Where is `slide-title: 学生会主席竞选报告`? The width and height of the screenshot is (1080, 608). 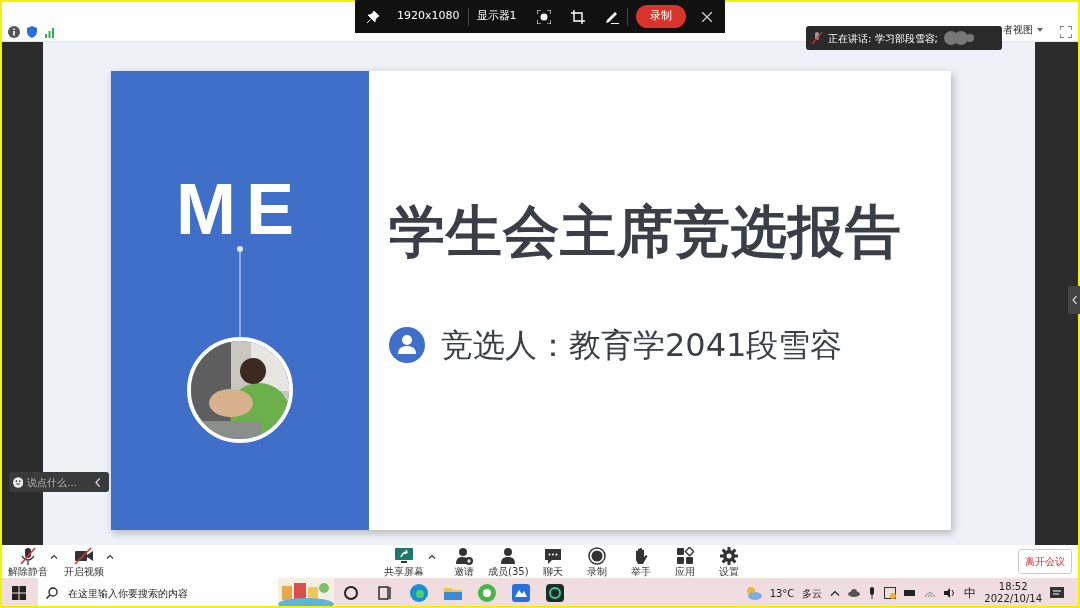
slide-title: 学生会主席竞选报告 is located at coordinates (646, 232).